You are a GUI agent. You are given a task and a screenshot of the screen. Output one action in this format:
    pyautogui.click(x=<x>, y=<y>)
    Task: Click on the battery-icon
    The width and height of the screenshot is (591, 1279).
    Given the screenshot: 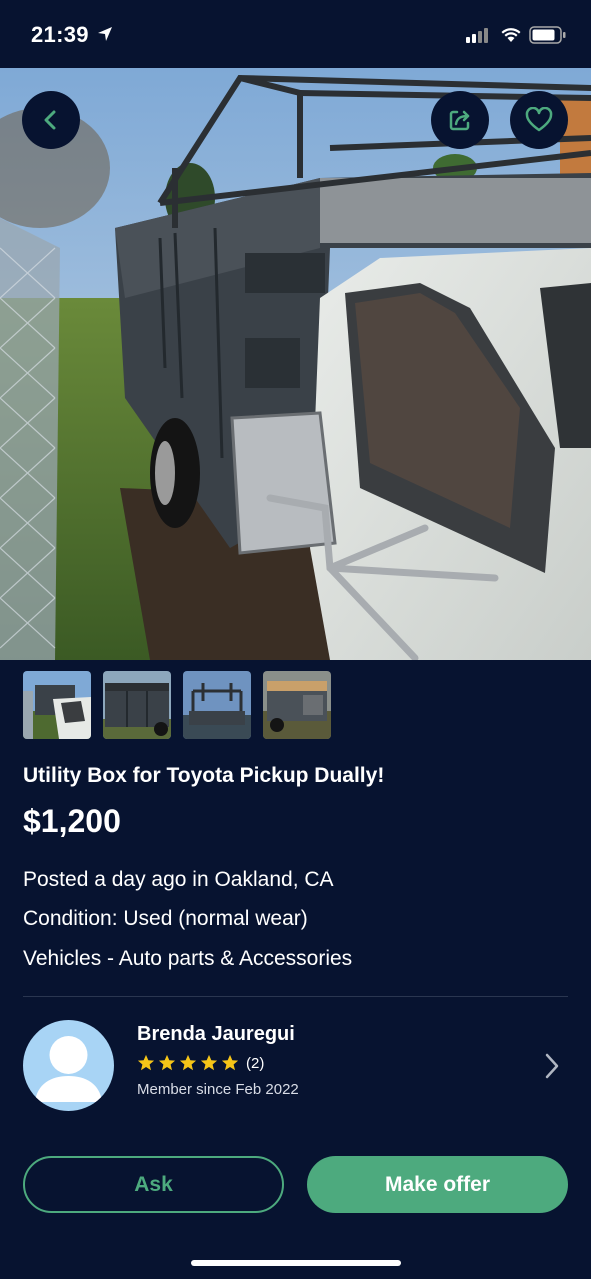 What is the action you would take?
    pyautogui.click(x=548, y=37)
    